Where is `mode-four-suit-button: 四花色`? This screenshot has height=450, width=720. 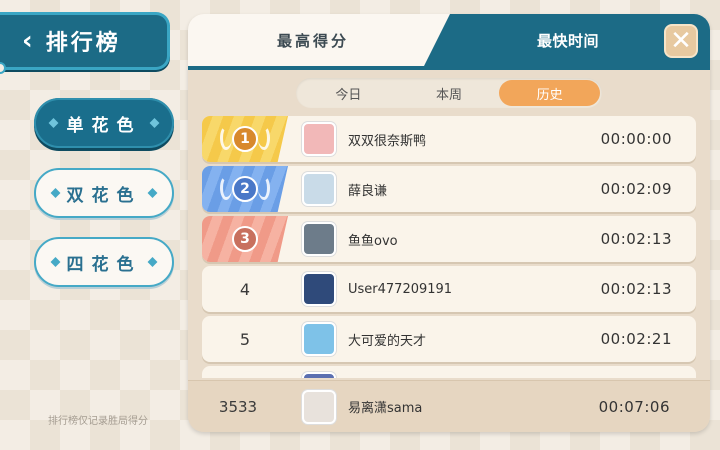
mode-four-suit-button: 四花色 is located at coordinates (104, 262).